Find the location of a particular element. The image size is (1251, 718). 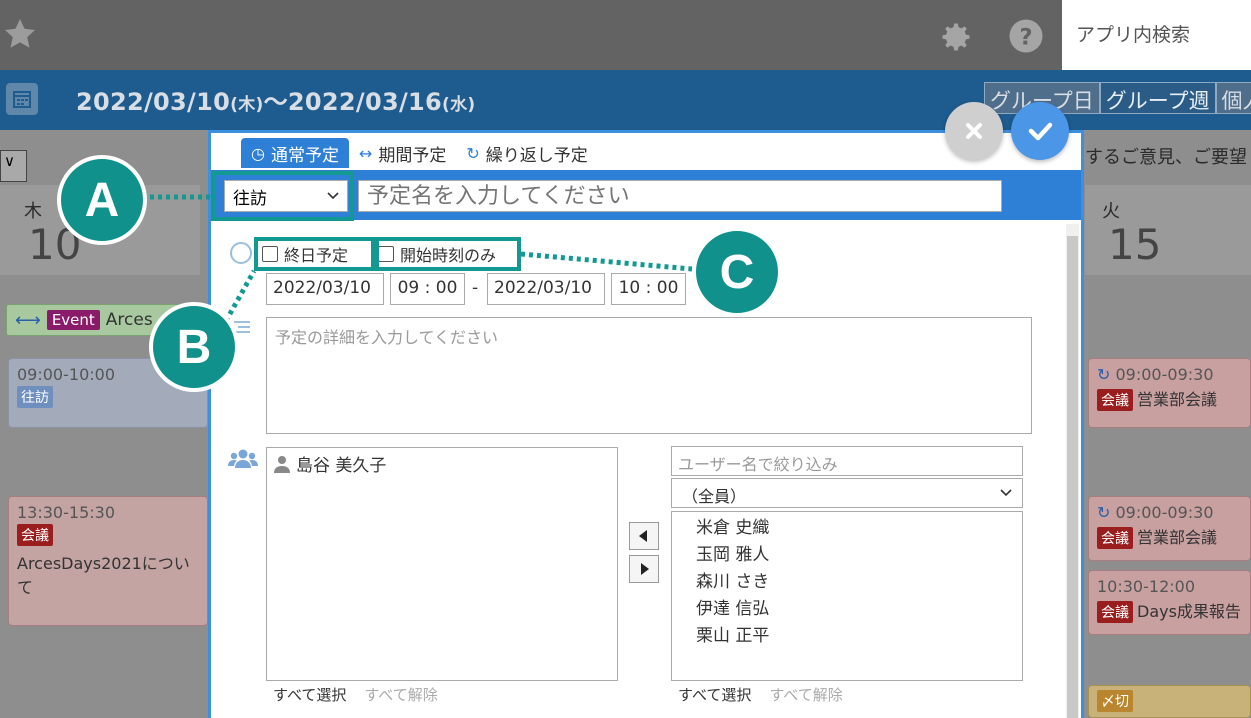

clock-icon: ◷ is located at coordinates (258, 153).